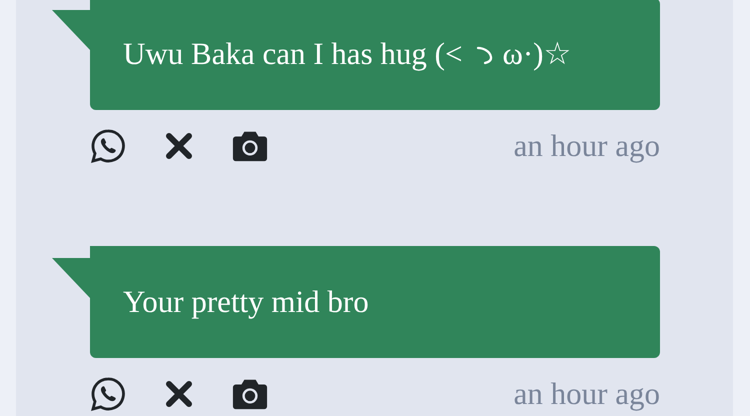  I want to click on message-text: ω·)☆, so click(537, 53).